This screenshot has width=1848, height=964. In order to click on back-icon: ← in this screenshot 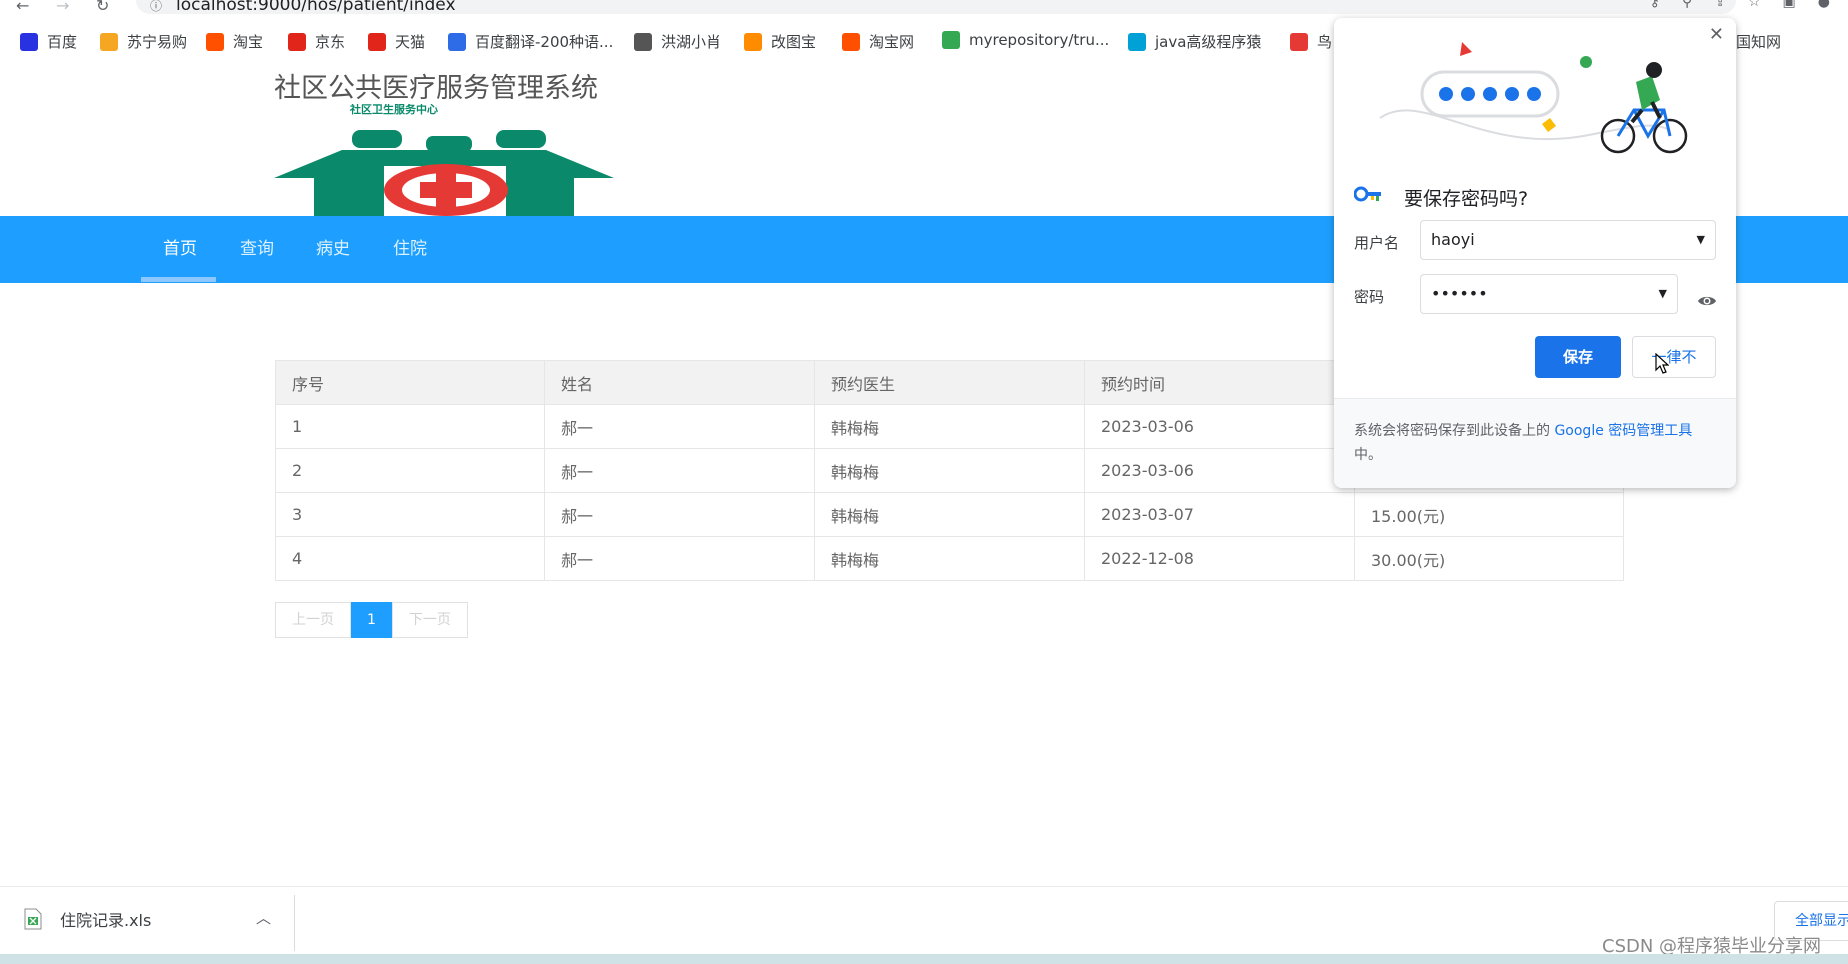, I will do `click(22, 7)`.